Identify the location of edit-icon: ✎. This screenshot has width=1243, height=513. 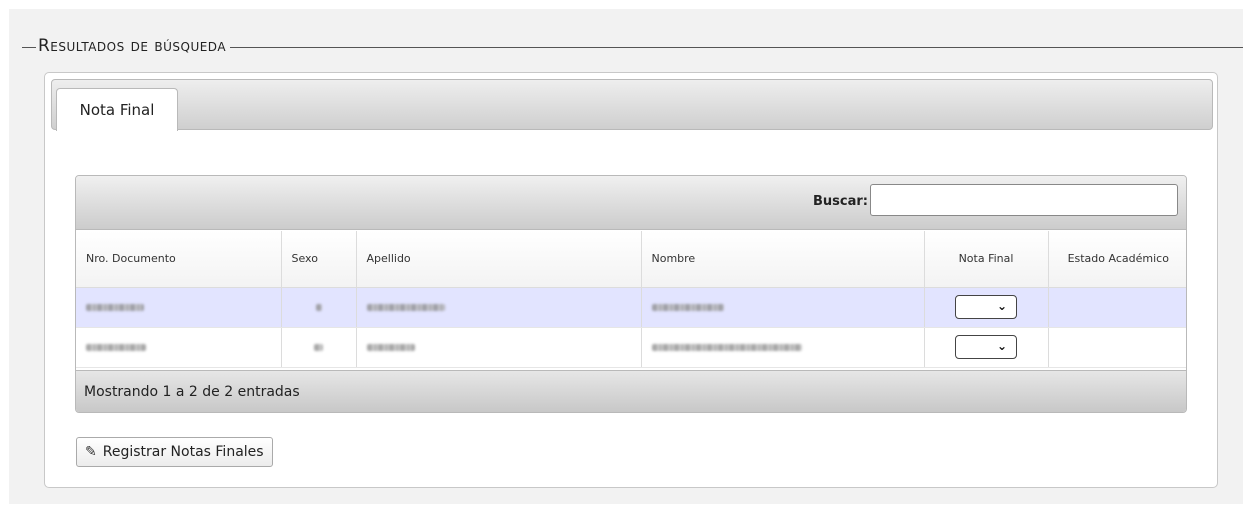
(91, 452).